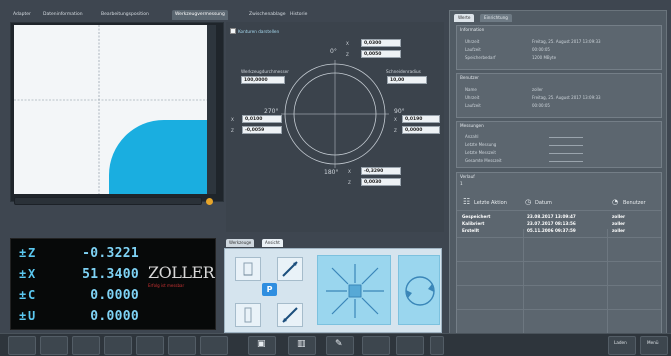  What do you see at coordinates (209, 201) in the screenshot?
I see `zoom-indicator-icon` at bounding box center [209, 201].